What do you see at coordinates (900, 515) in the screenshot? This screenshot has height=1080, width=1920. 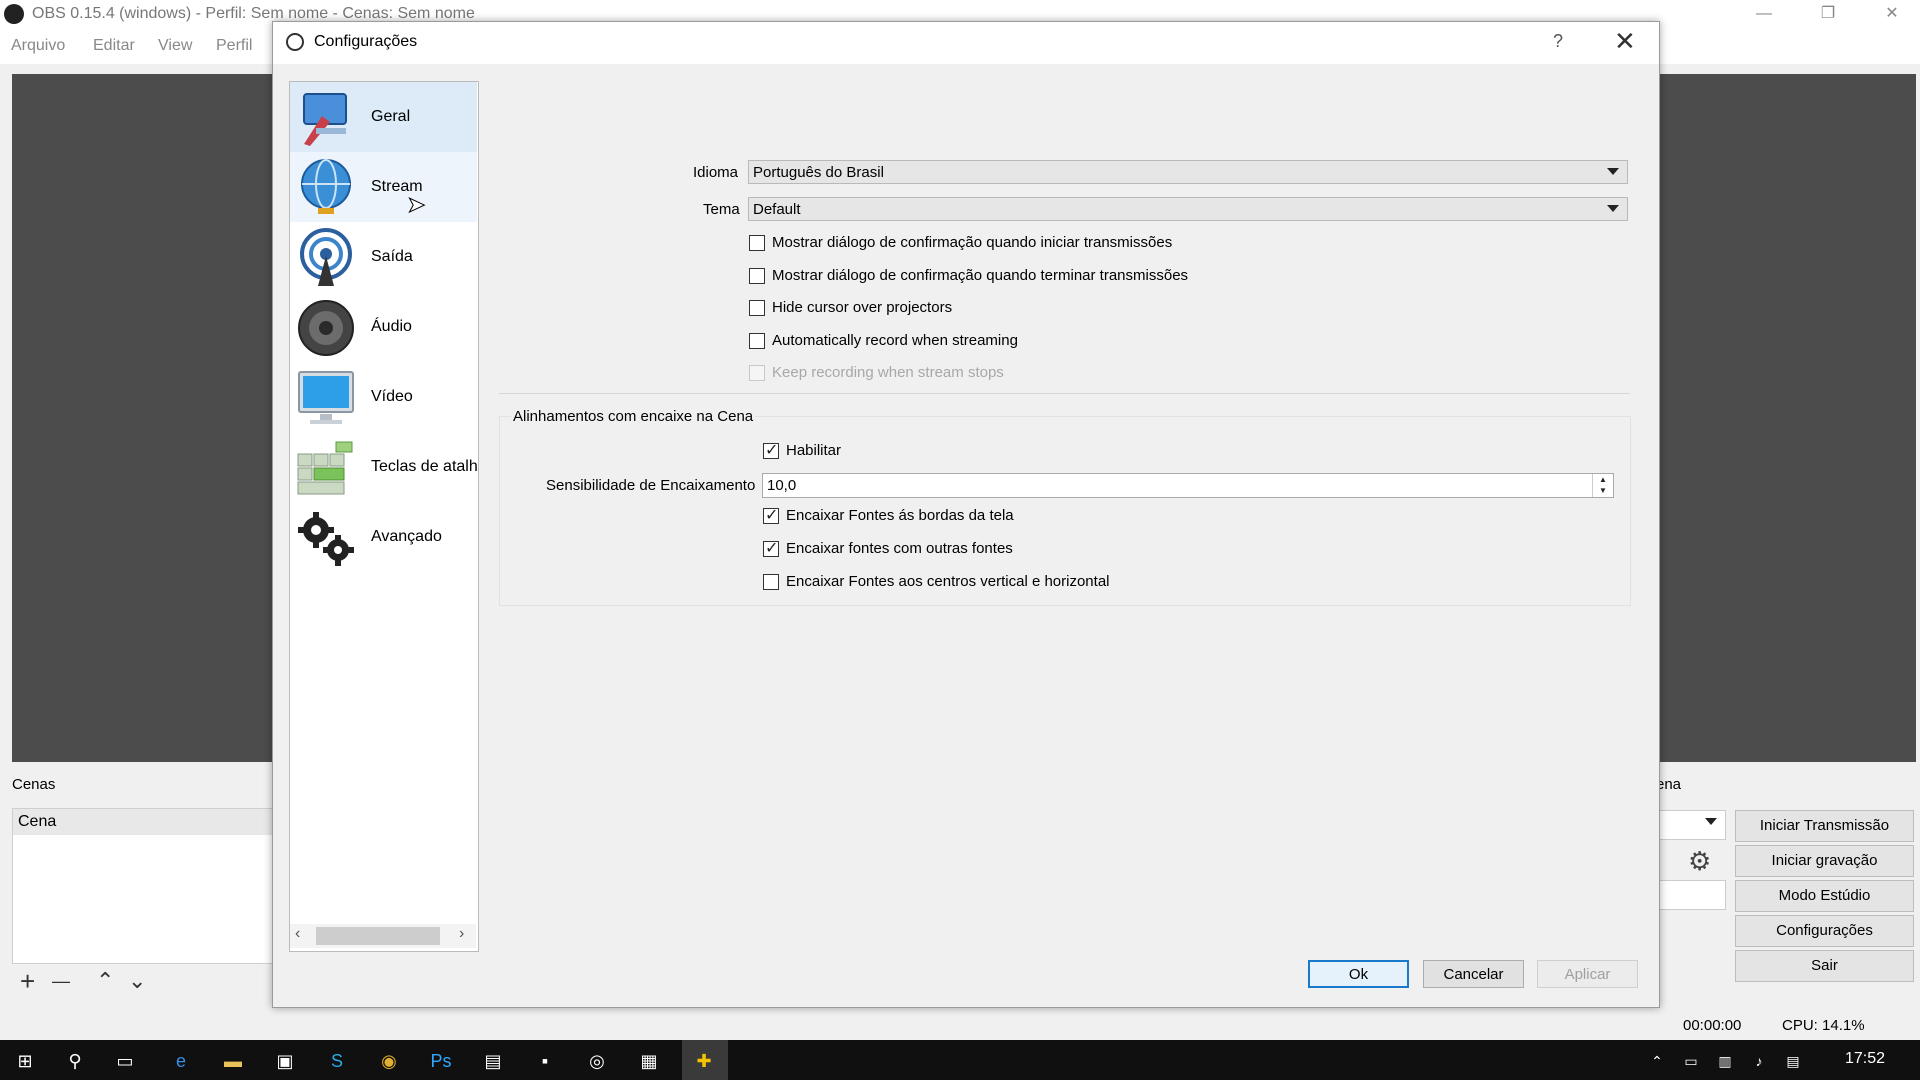 I see `snap-screen-edges-label: Encaixar Fontes ás bordas da tela` at bounding box center [900, 515].